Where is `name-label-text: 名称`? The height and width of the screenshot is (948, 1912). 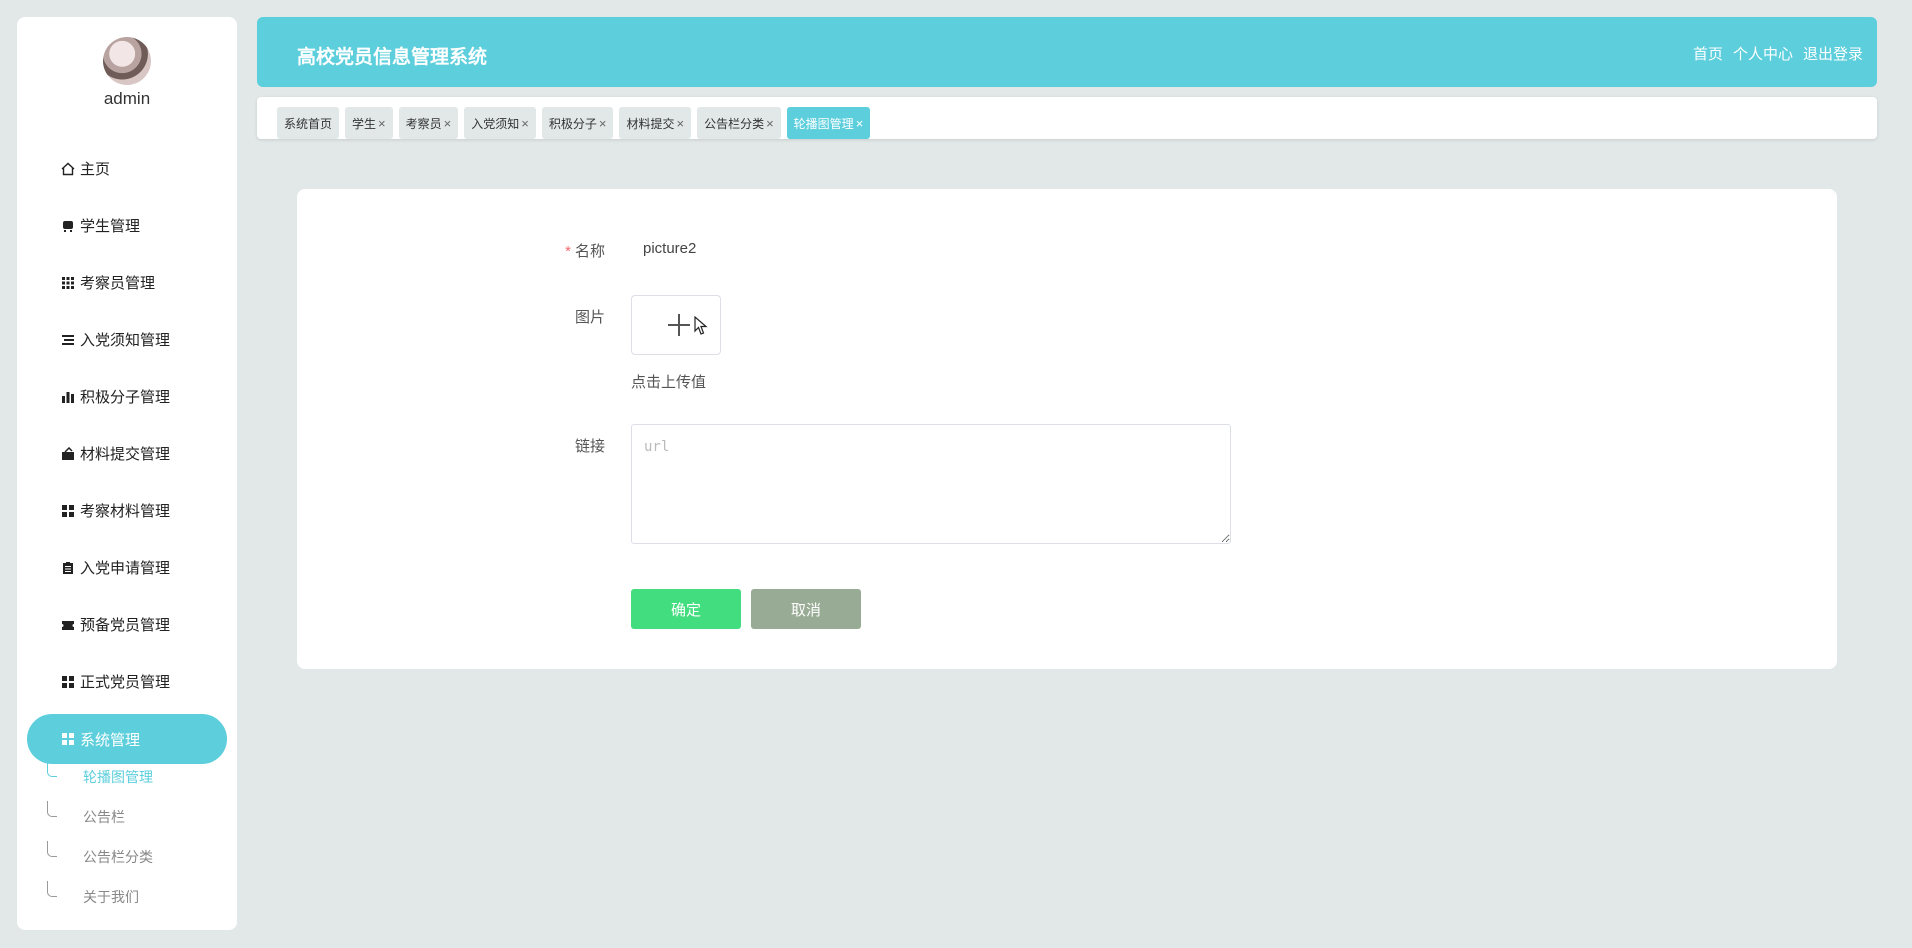
name-label-text: 名称 is located at coordinates (589, 251).